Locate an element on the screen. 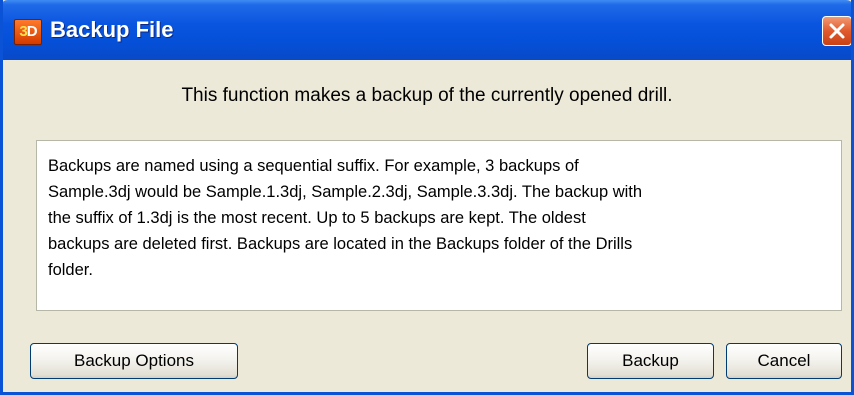 Image resolution: width=854 pixels, height=395 pixels. close-button is located at coordinates (836, 31).